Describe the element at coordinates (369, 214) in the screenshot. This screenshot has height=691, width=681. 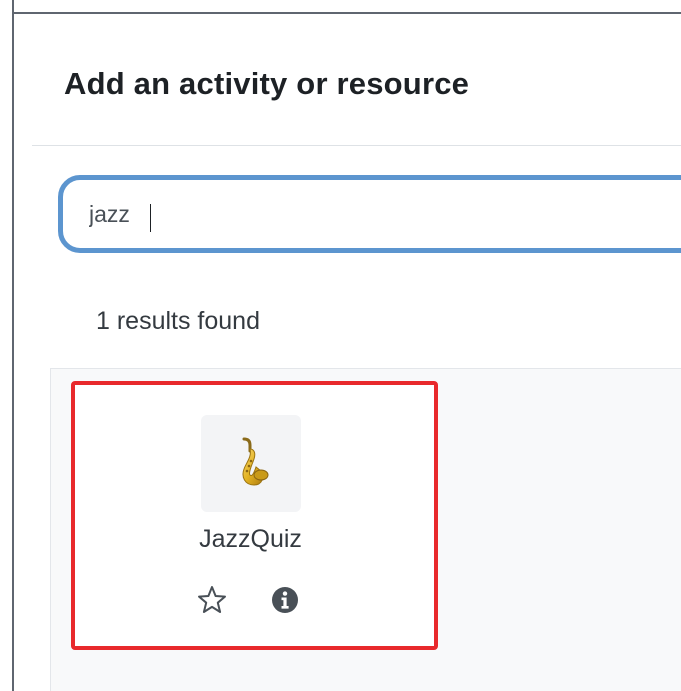
I see `search-input` at that location.